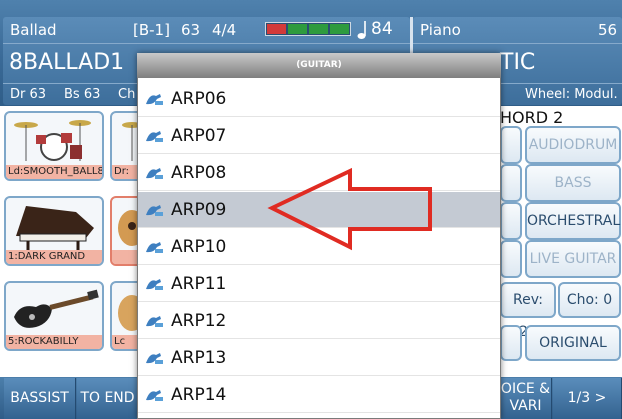  I want to click on bass-button: BASS, so click(573, 183).